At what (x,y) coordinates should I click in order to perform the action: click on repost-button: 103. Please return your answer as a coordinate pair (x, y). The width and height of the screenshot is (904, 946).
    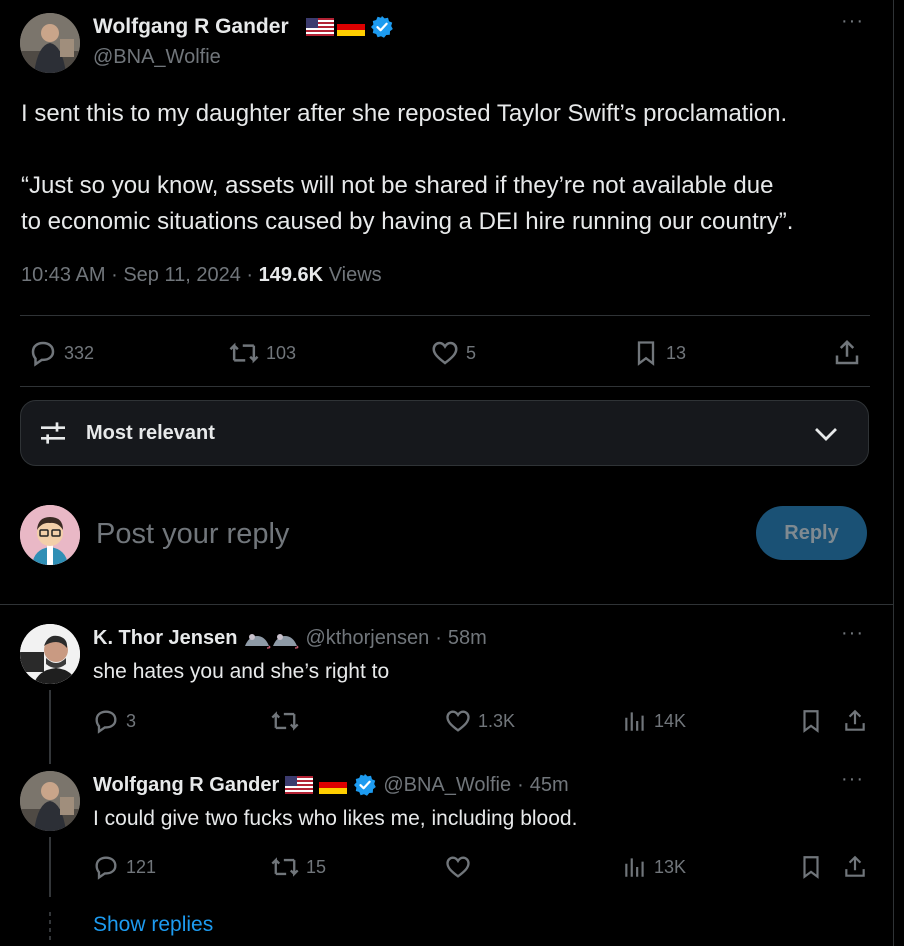
    Looking at the image, I should click on (262, 353).